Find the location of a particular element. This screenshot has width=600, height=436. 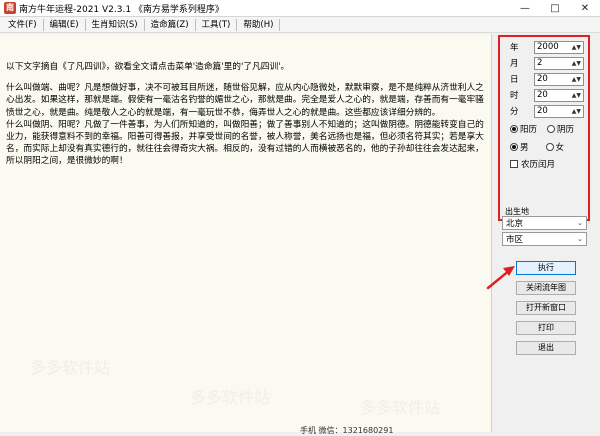

hour-stepper: 20 ▲▼ is located at coordinates (559, 95).